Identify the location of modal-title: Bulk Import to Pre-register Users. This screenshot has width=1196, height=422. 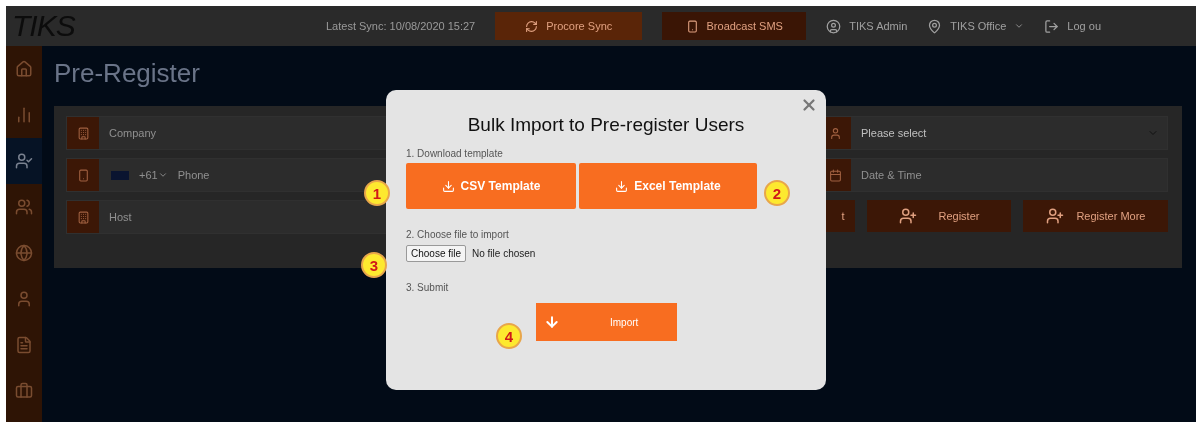
(606, 125).